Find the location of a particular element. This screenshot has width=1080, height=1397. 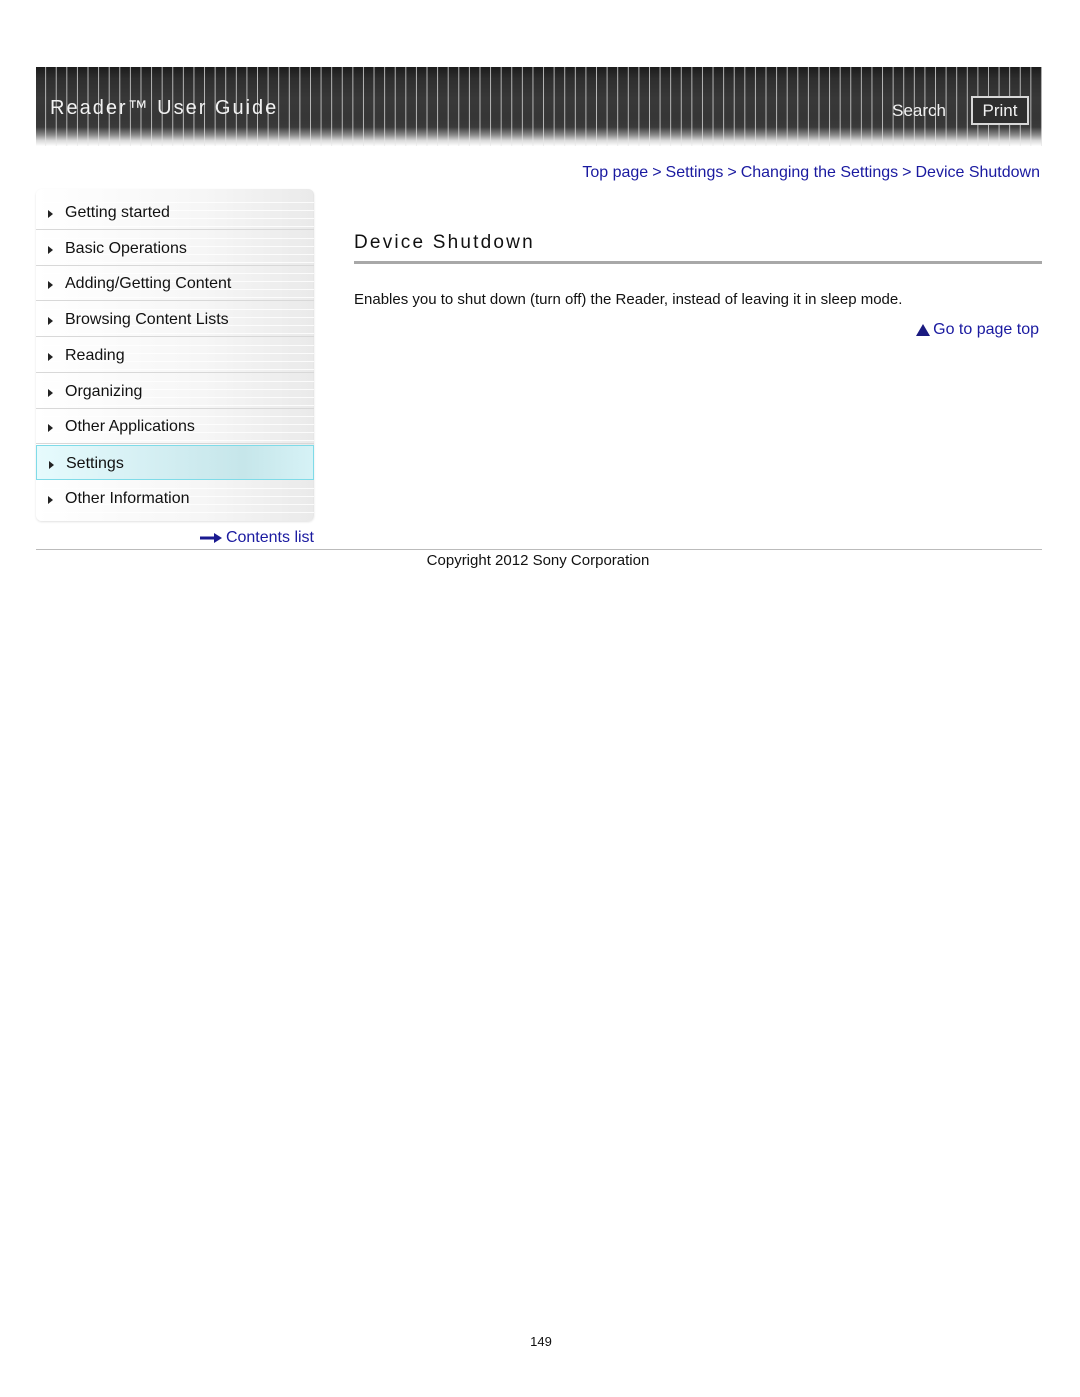

sidebar-item-label: Other Applications is located at coordinates (130, 426).